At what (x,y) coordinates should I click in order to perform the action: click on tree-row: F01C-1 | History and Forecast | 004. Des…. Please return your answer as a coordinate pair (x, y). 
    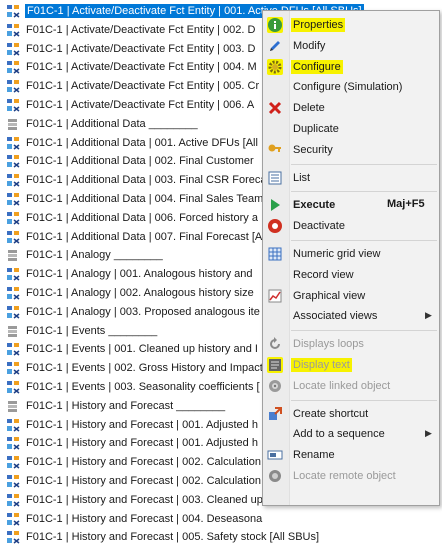
    Looking at the image, I should click on (221, 519).